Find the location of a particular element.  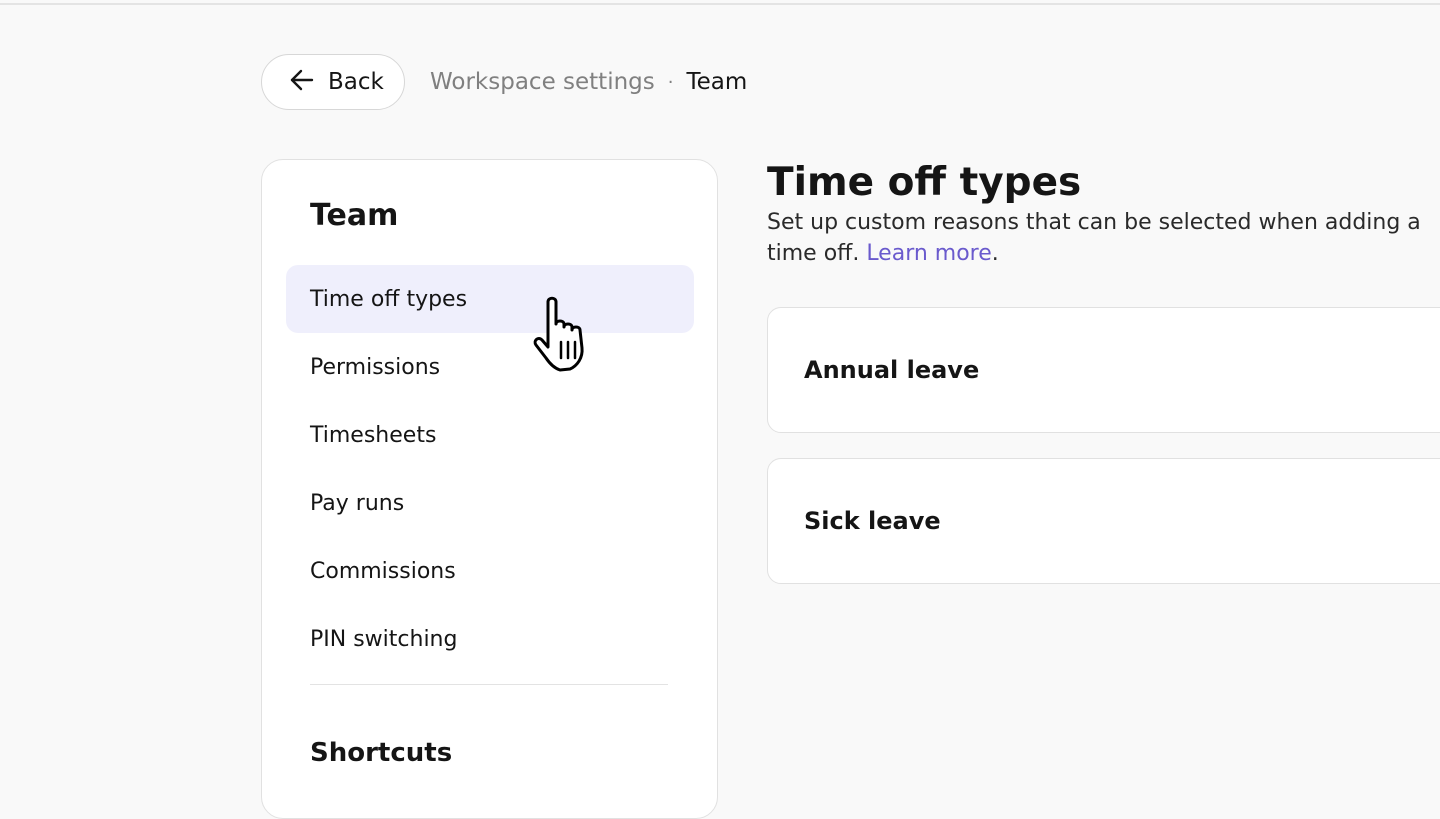

back-label: Back is located at coordinates (356, 82).